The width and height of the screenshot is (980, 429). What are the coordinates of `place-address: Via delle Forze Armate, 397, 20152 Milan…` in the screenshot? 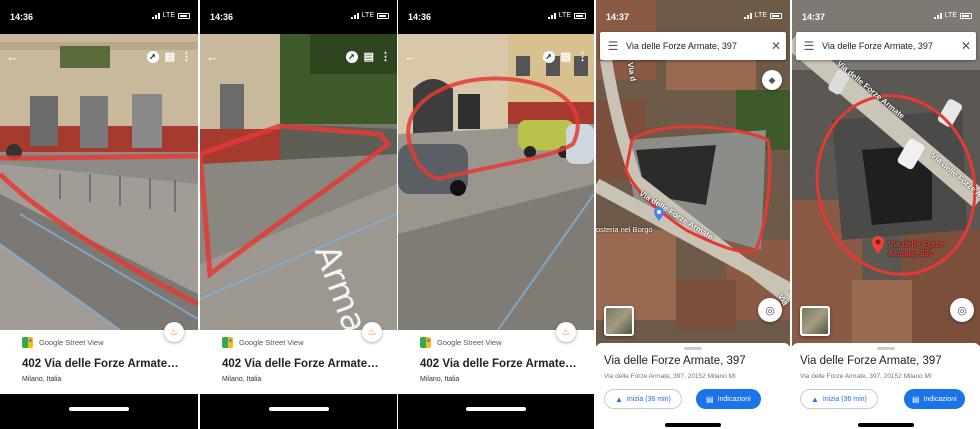 It's located at (670, 376).